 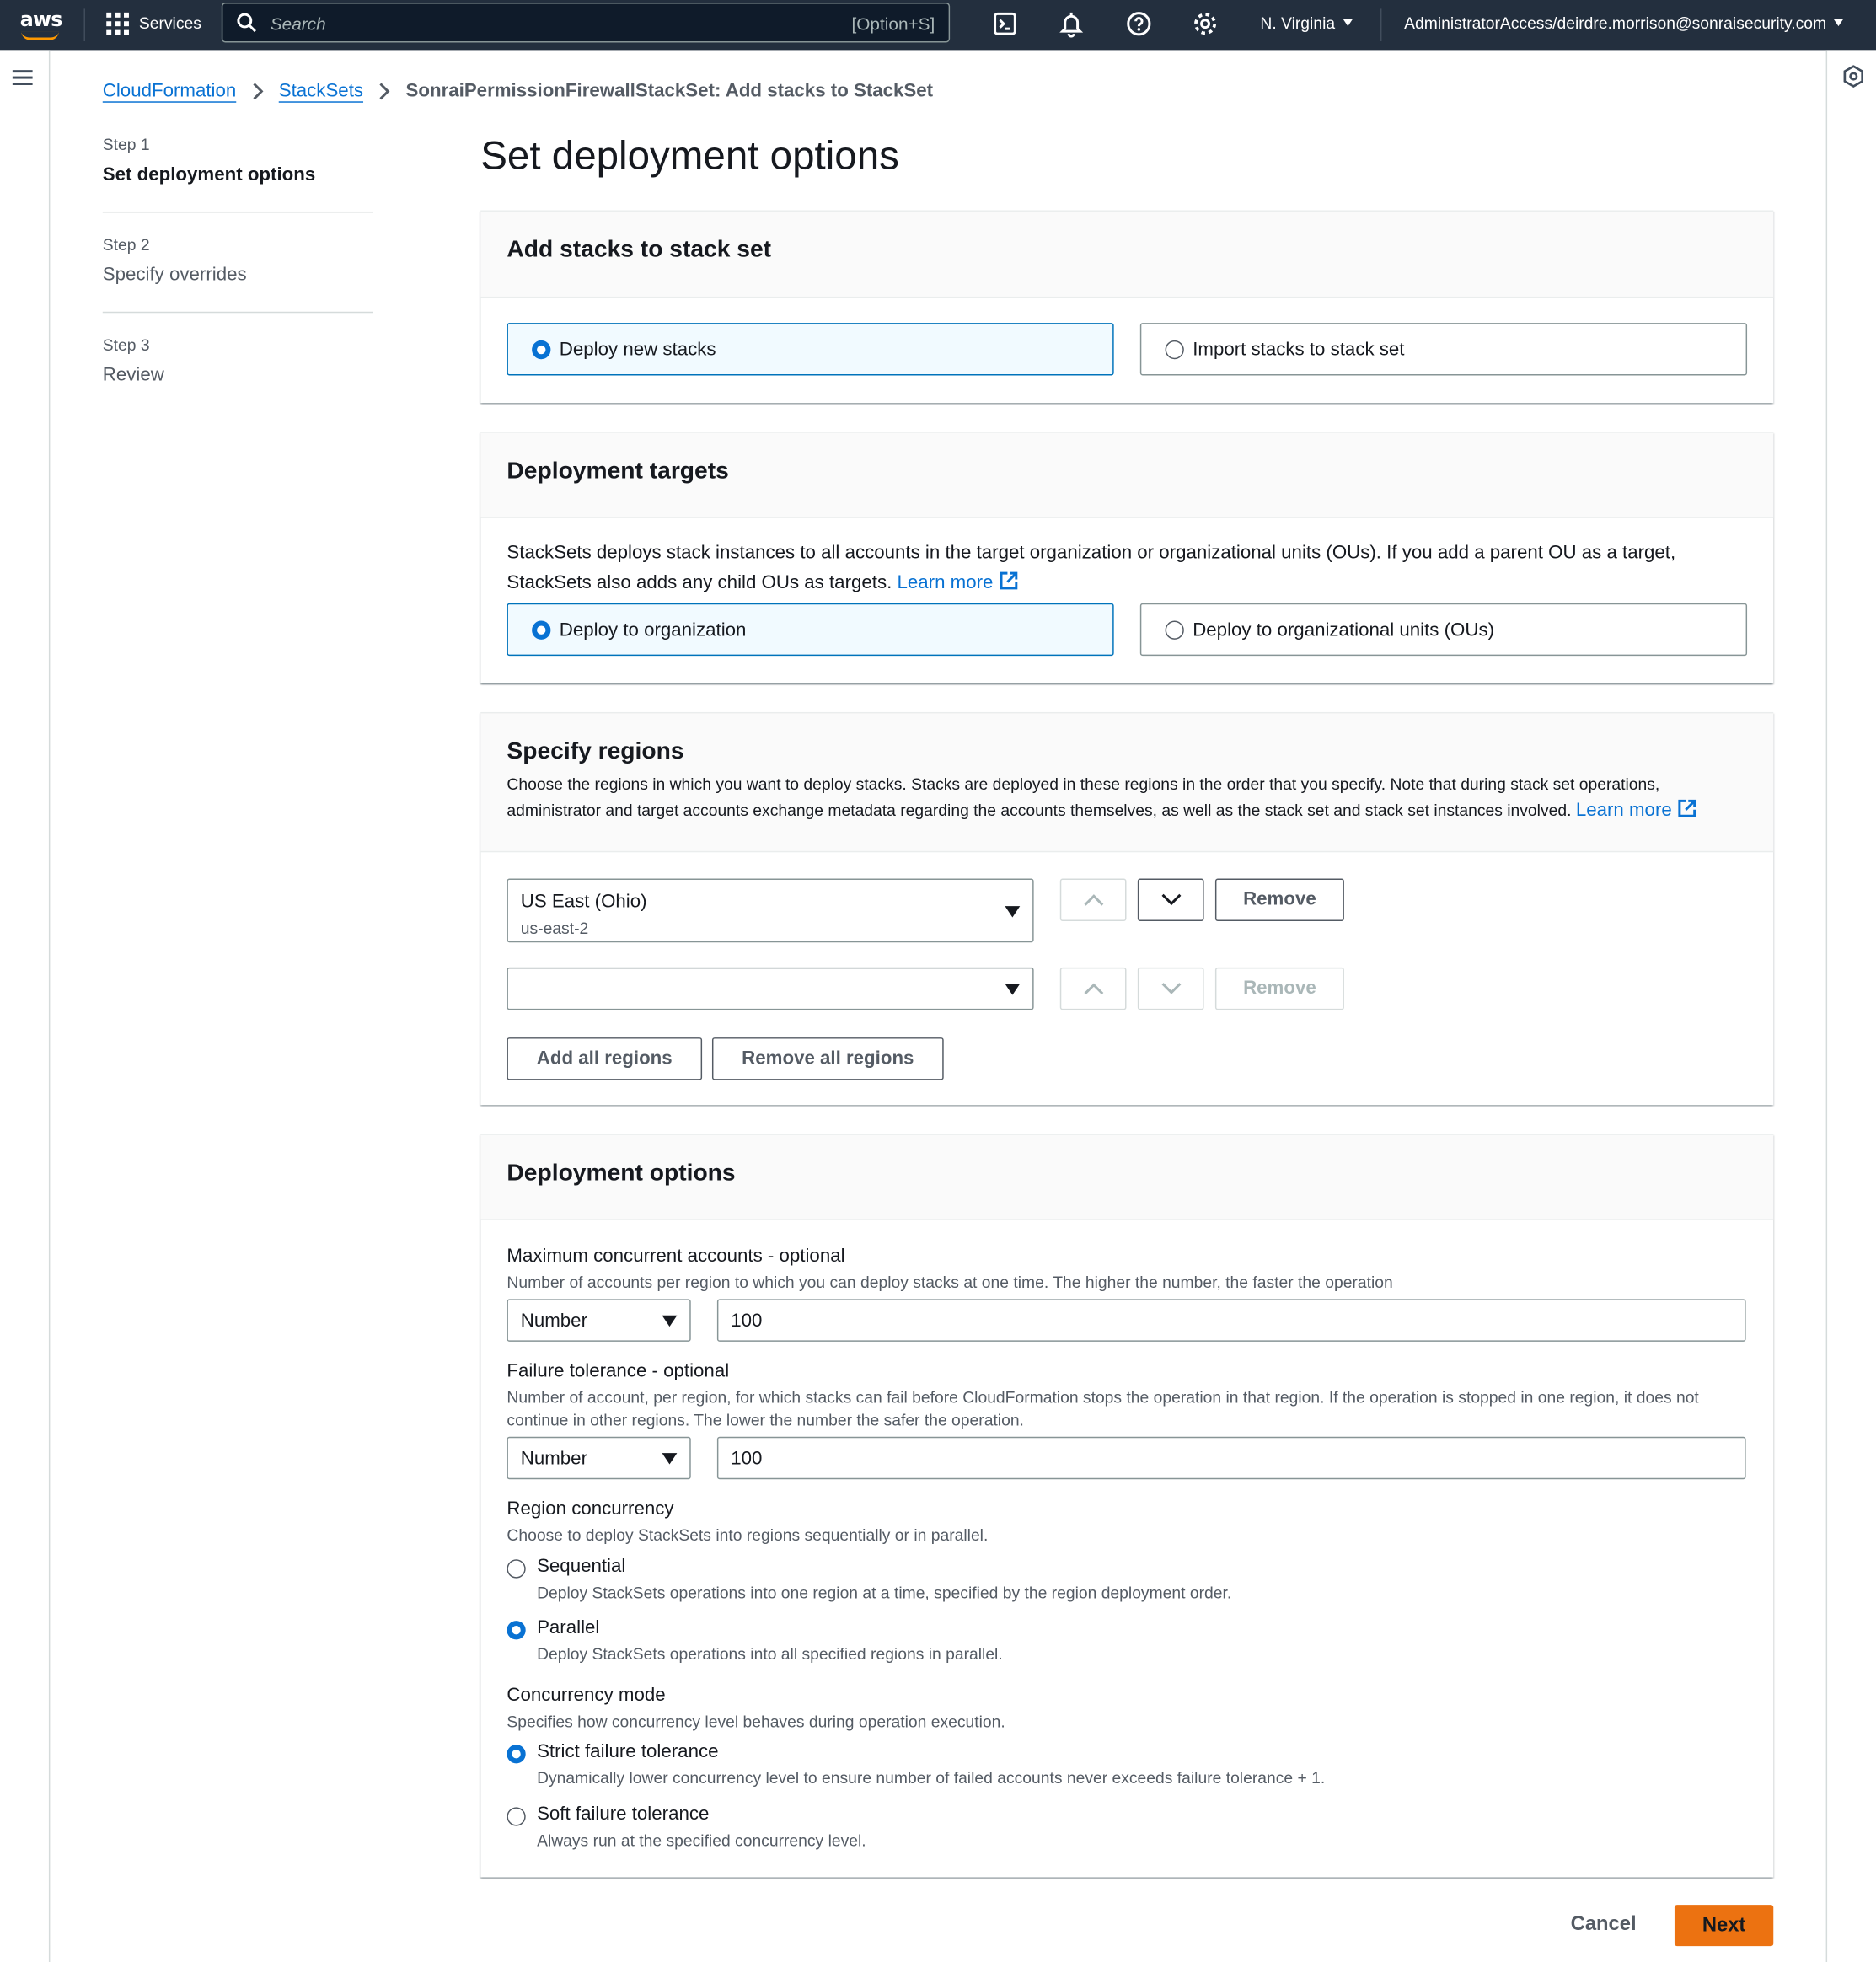 I want to click on chevron-up-icon, so click(x=1094, y=900).